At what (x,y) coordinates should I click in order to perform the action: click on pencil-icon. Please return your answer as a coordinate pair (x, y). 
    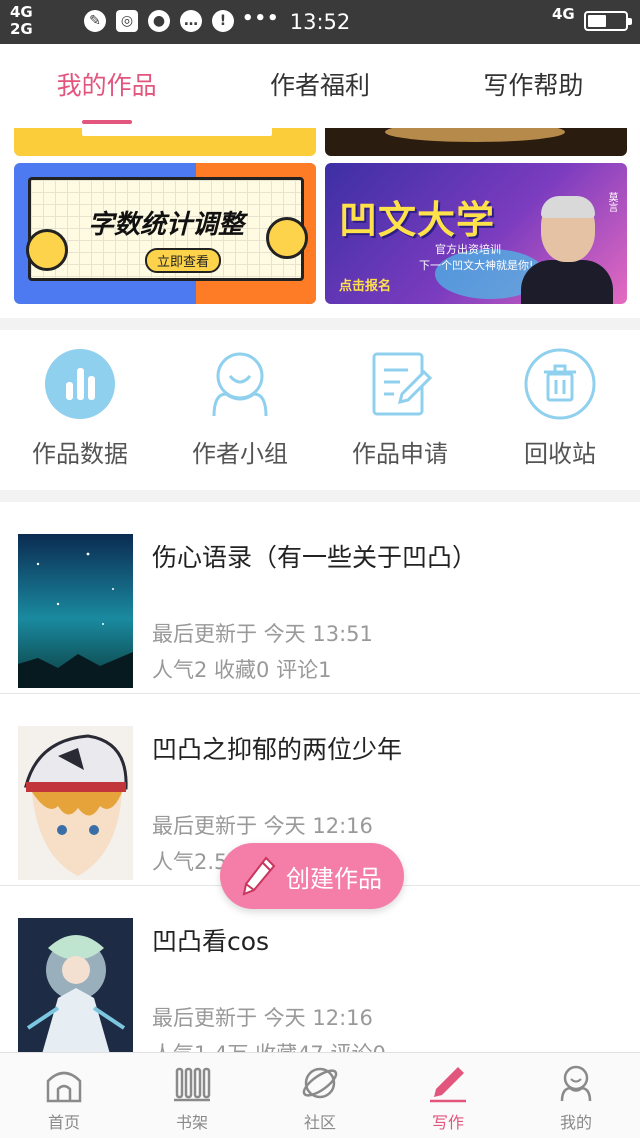
    Looking at the image, I should click on (259, 876).